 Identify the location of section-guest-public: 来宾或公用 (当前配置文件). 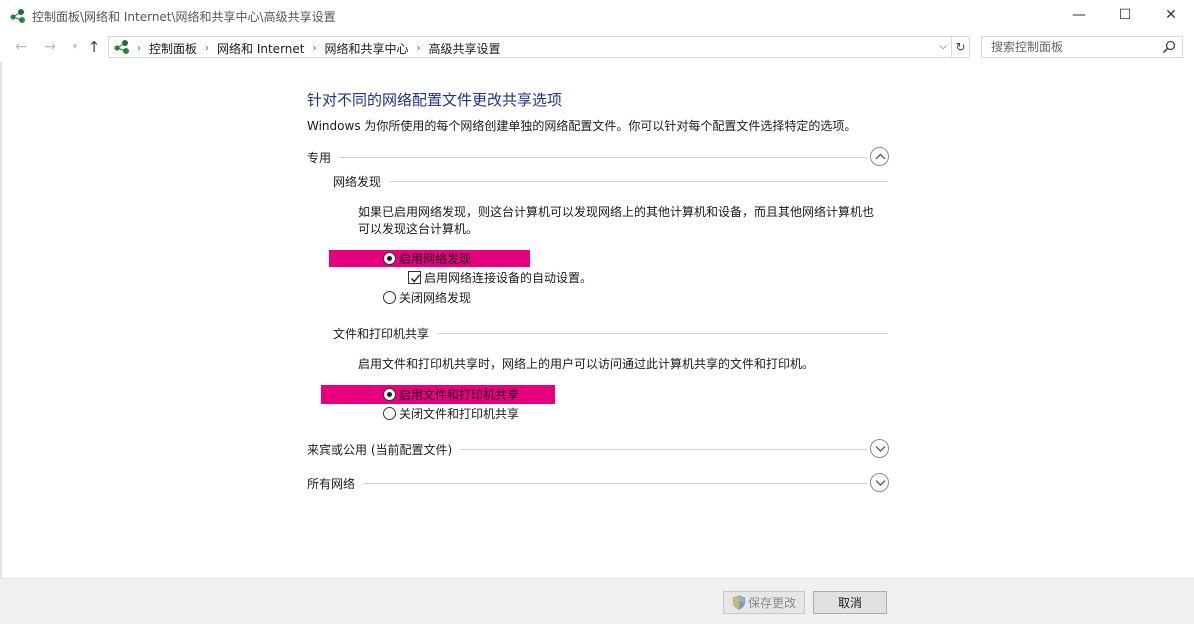
(598, 449).